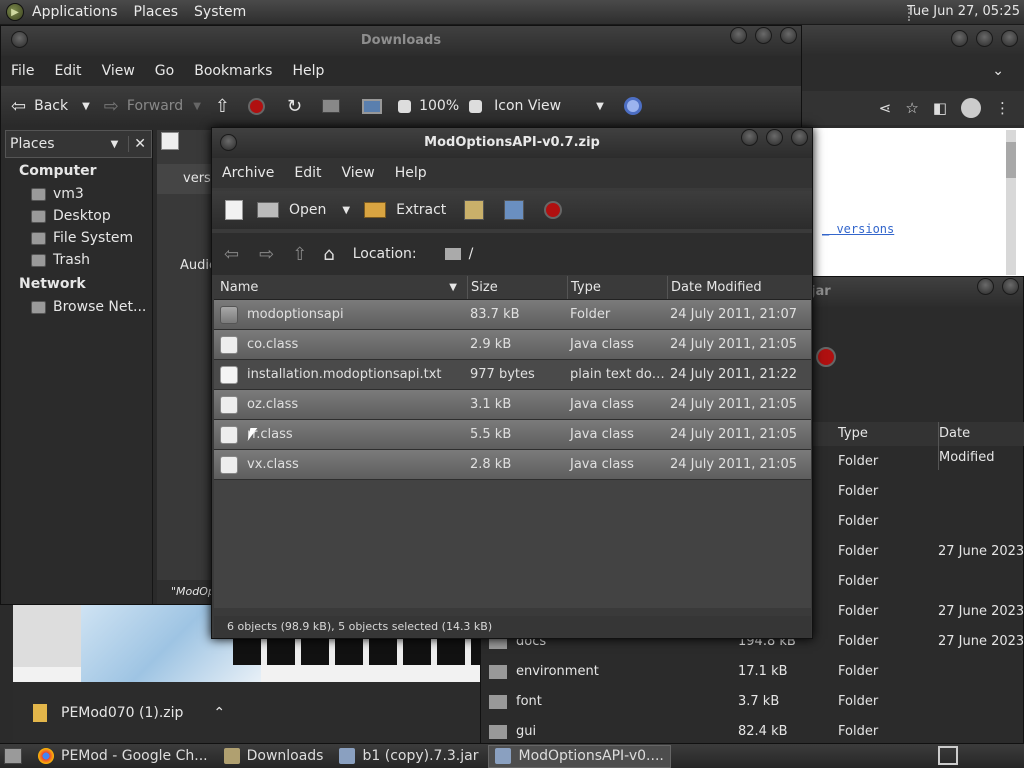 This screenshot has height=768, width=1024. What do you see at coordinates (940, 108) in the screenshot?
I see `sidebar-toggle-icon: ◧` at bounding box center [940, 108].